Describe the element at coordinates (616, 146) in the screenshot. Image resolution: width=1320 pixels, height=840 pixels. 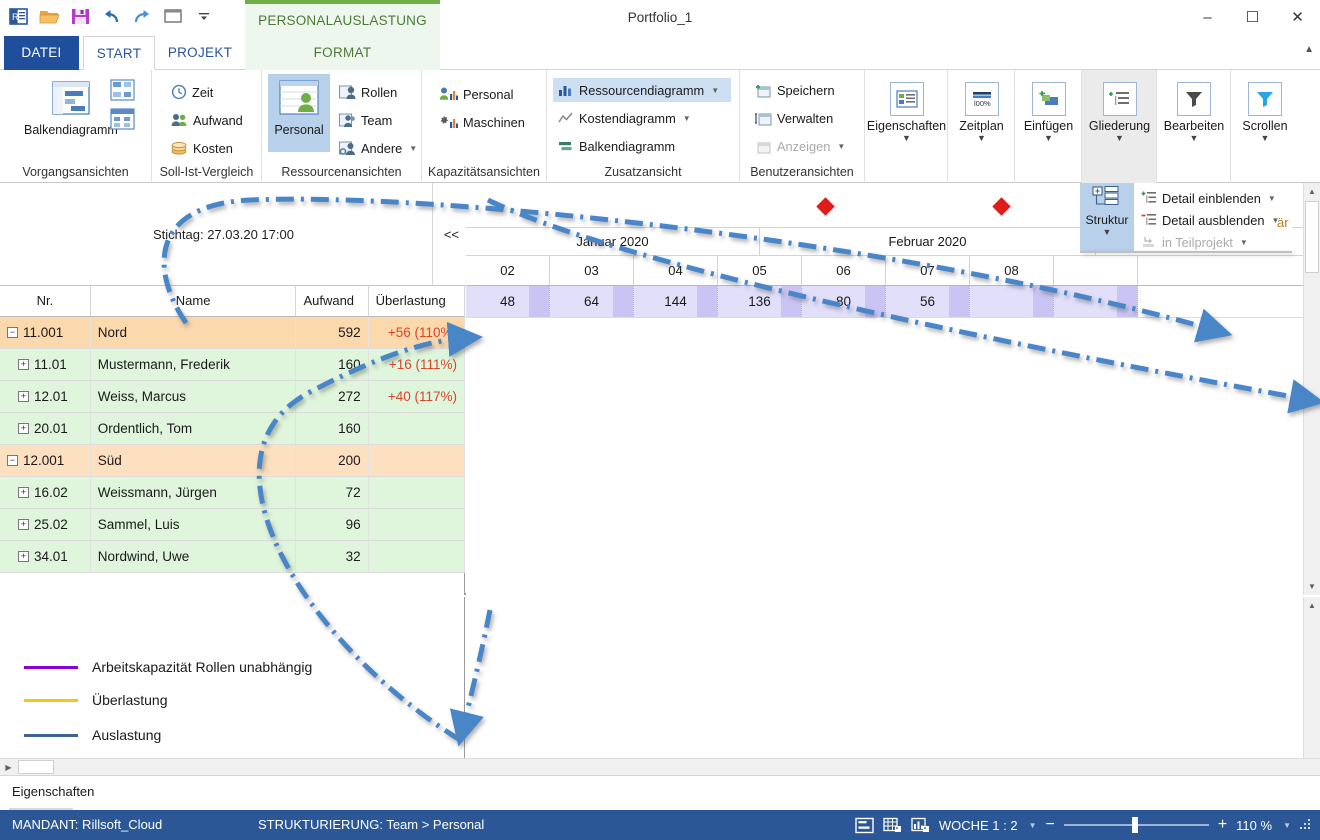
I see `balkendiagramm-zusatz-button: Balkendiagramm` at that location.